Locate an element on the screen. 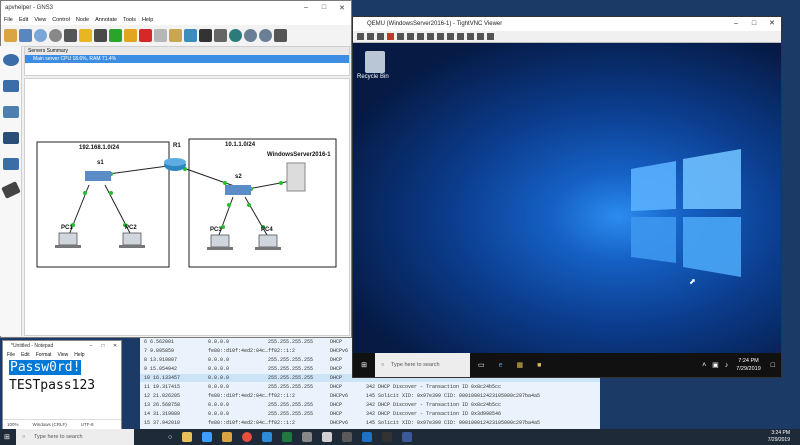 The height and width of the screenshot is (445, 800). task-view-icon: ○ is located at coordinates (170, 437).